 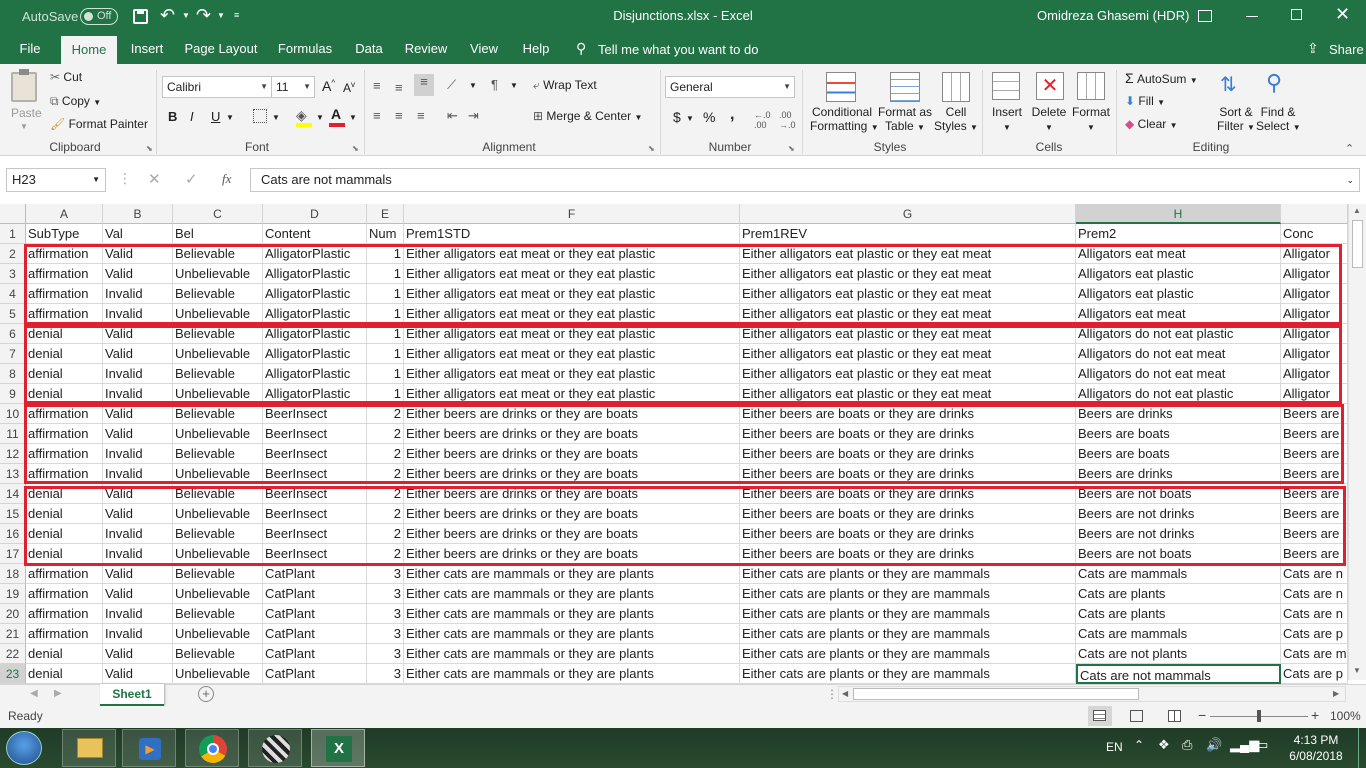 What do you see at coordinates (1178, 434) in the screenshot?
I see `table-cell: Beers are boats` at bounding box center [1178, 434].